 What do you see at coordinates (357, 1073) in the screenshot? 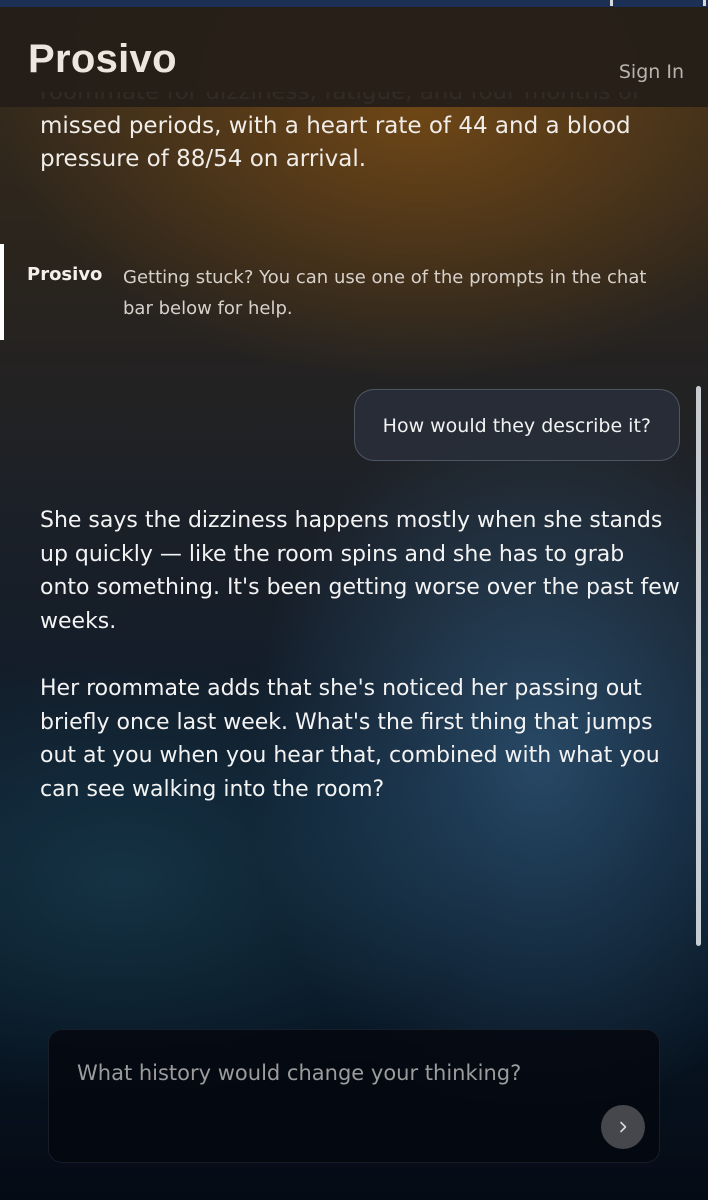
I see `chat-input` at bounding box center [357, 1073].